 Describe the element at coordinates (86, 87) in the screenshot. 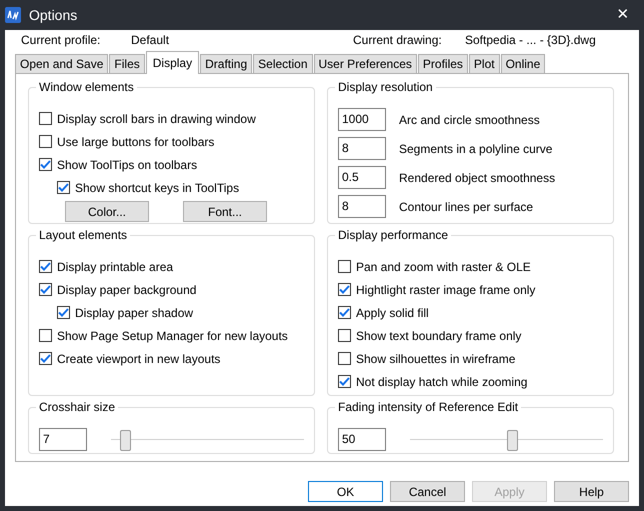

I see `group-title: Window elements` at that location.